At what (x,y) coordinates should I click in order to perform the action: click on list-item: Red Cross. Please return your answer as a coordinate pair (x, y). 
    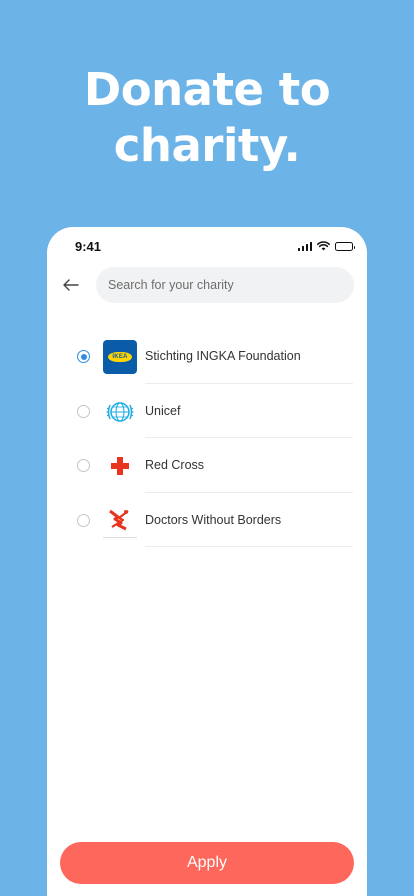
    Looking at the image, I should click on (207, 465).